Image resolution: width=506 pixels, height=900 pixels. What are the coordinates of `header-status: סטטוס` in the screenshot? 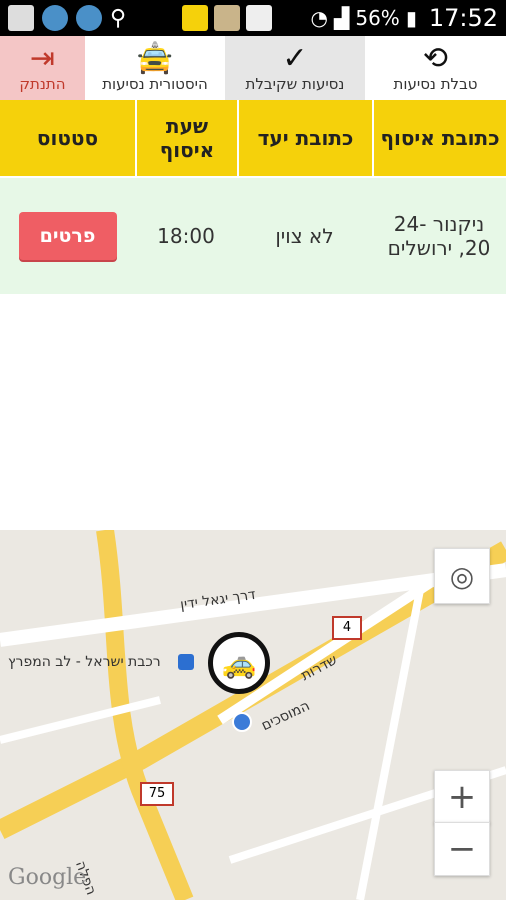 It's located at (67, 138).